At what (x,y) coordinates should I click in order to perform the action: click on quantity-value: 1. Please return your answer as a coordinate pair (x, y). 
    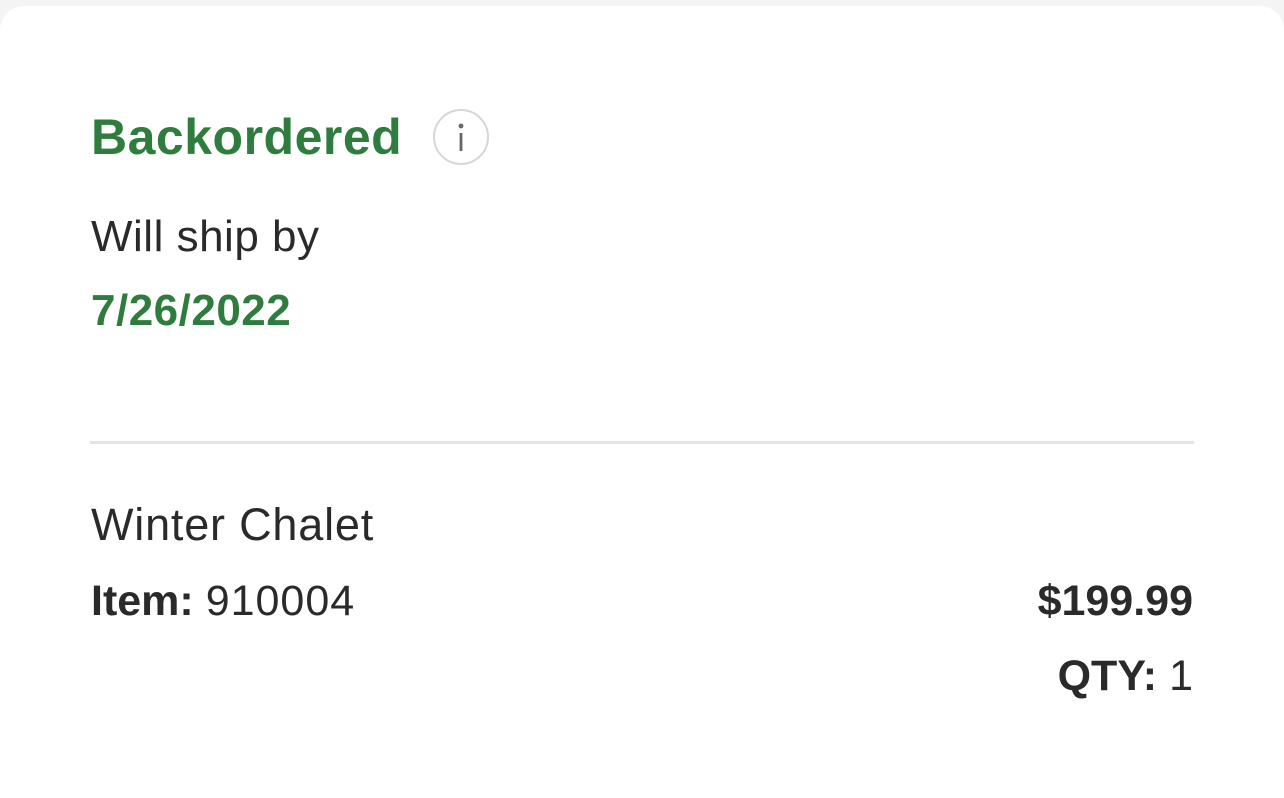
    Looking at the image, I should click on (1181, 676).